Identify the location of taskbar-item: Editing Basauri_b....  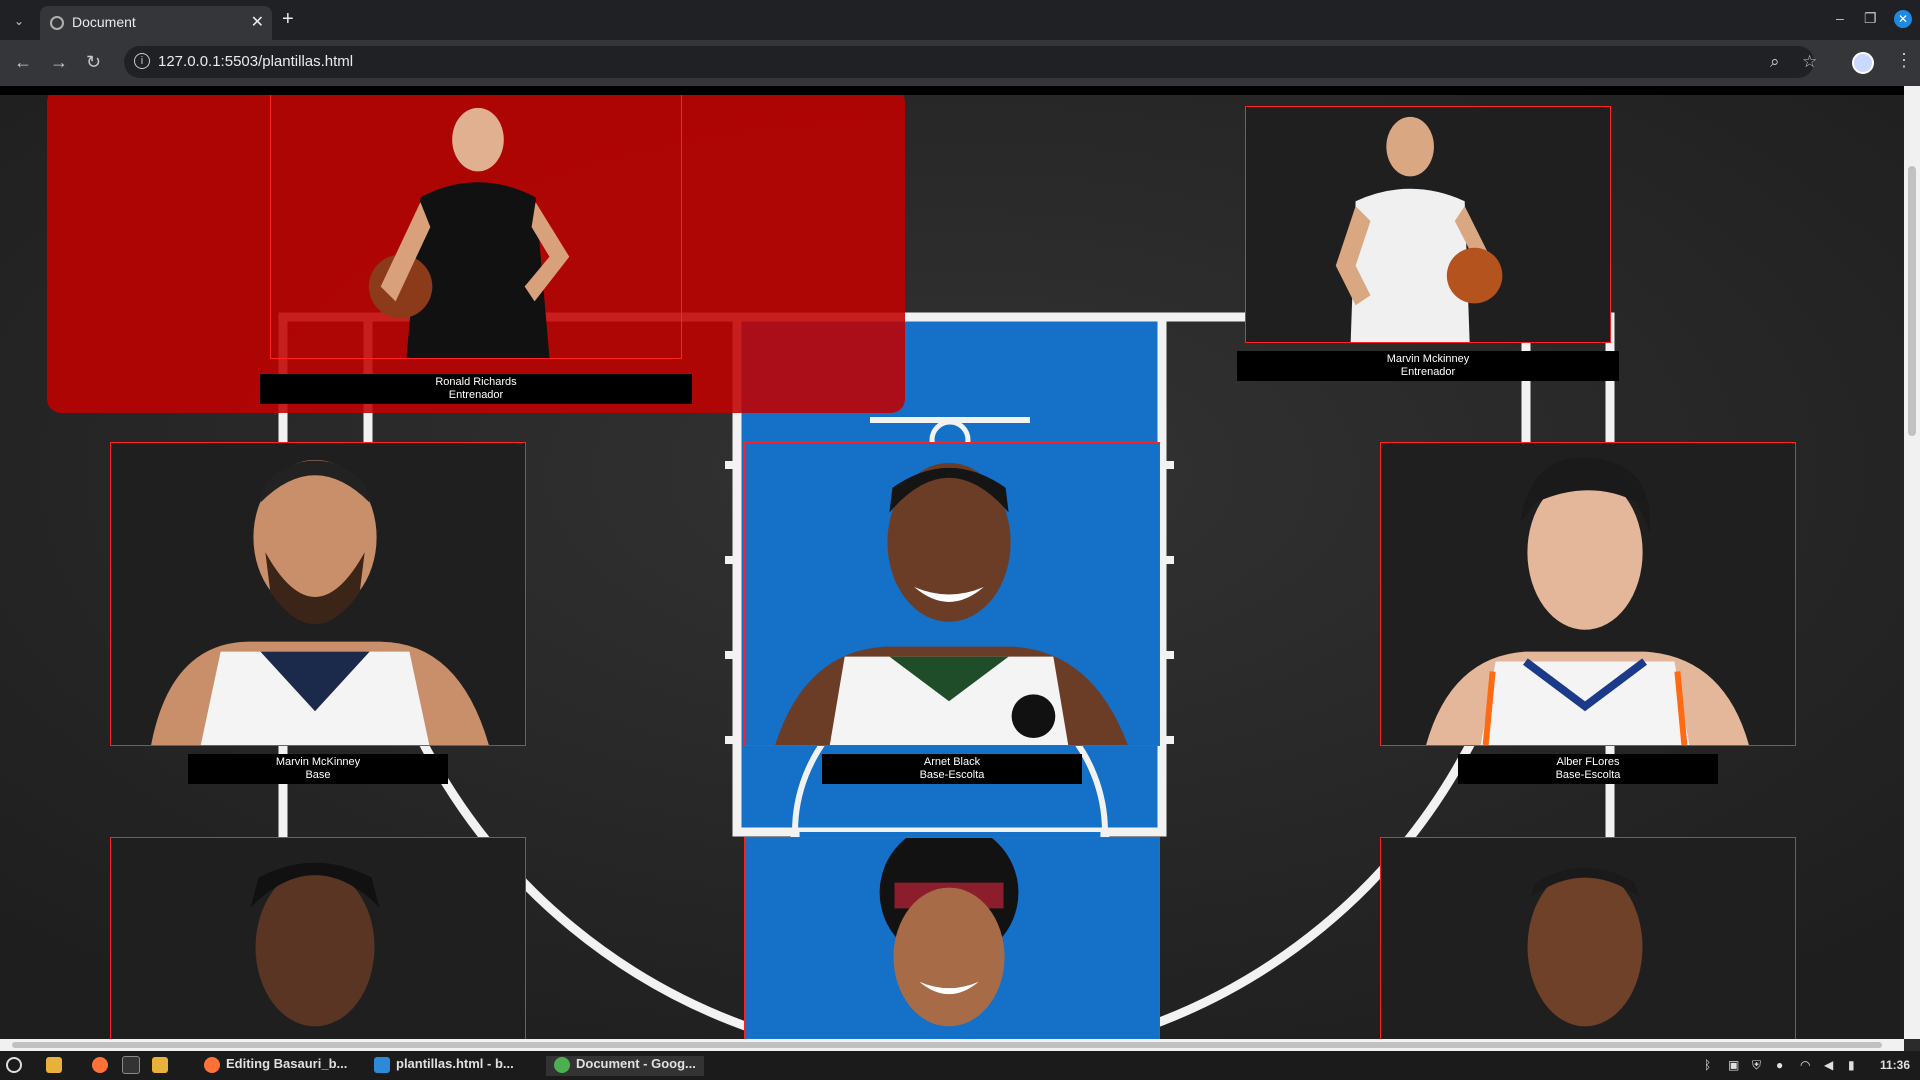
(275, 1066).